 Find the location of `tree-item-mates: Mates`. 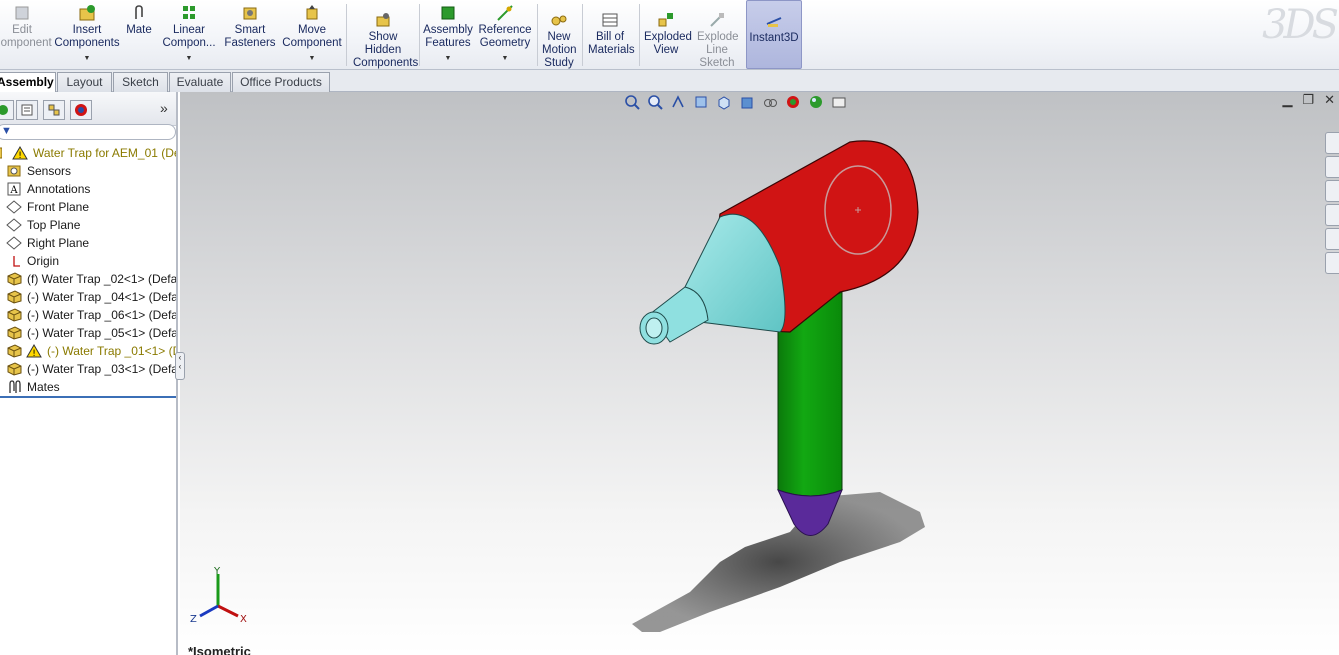

tree-item-mates: Mates is located at coordinates (88, 387).